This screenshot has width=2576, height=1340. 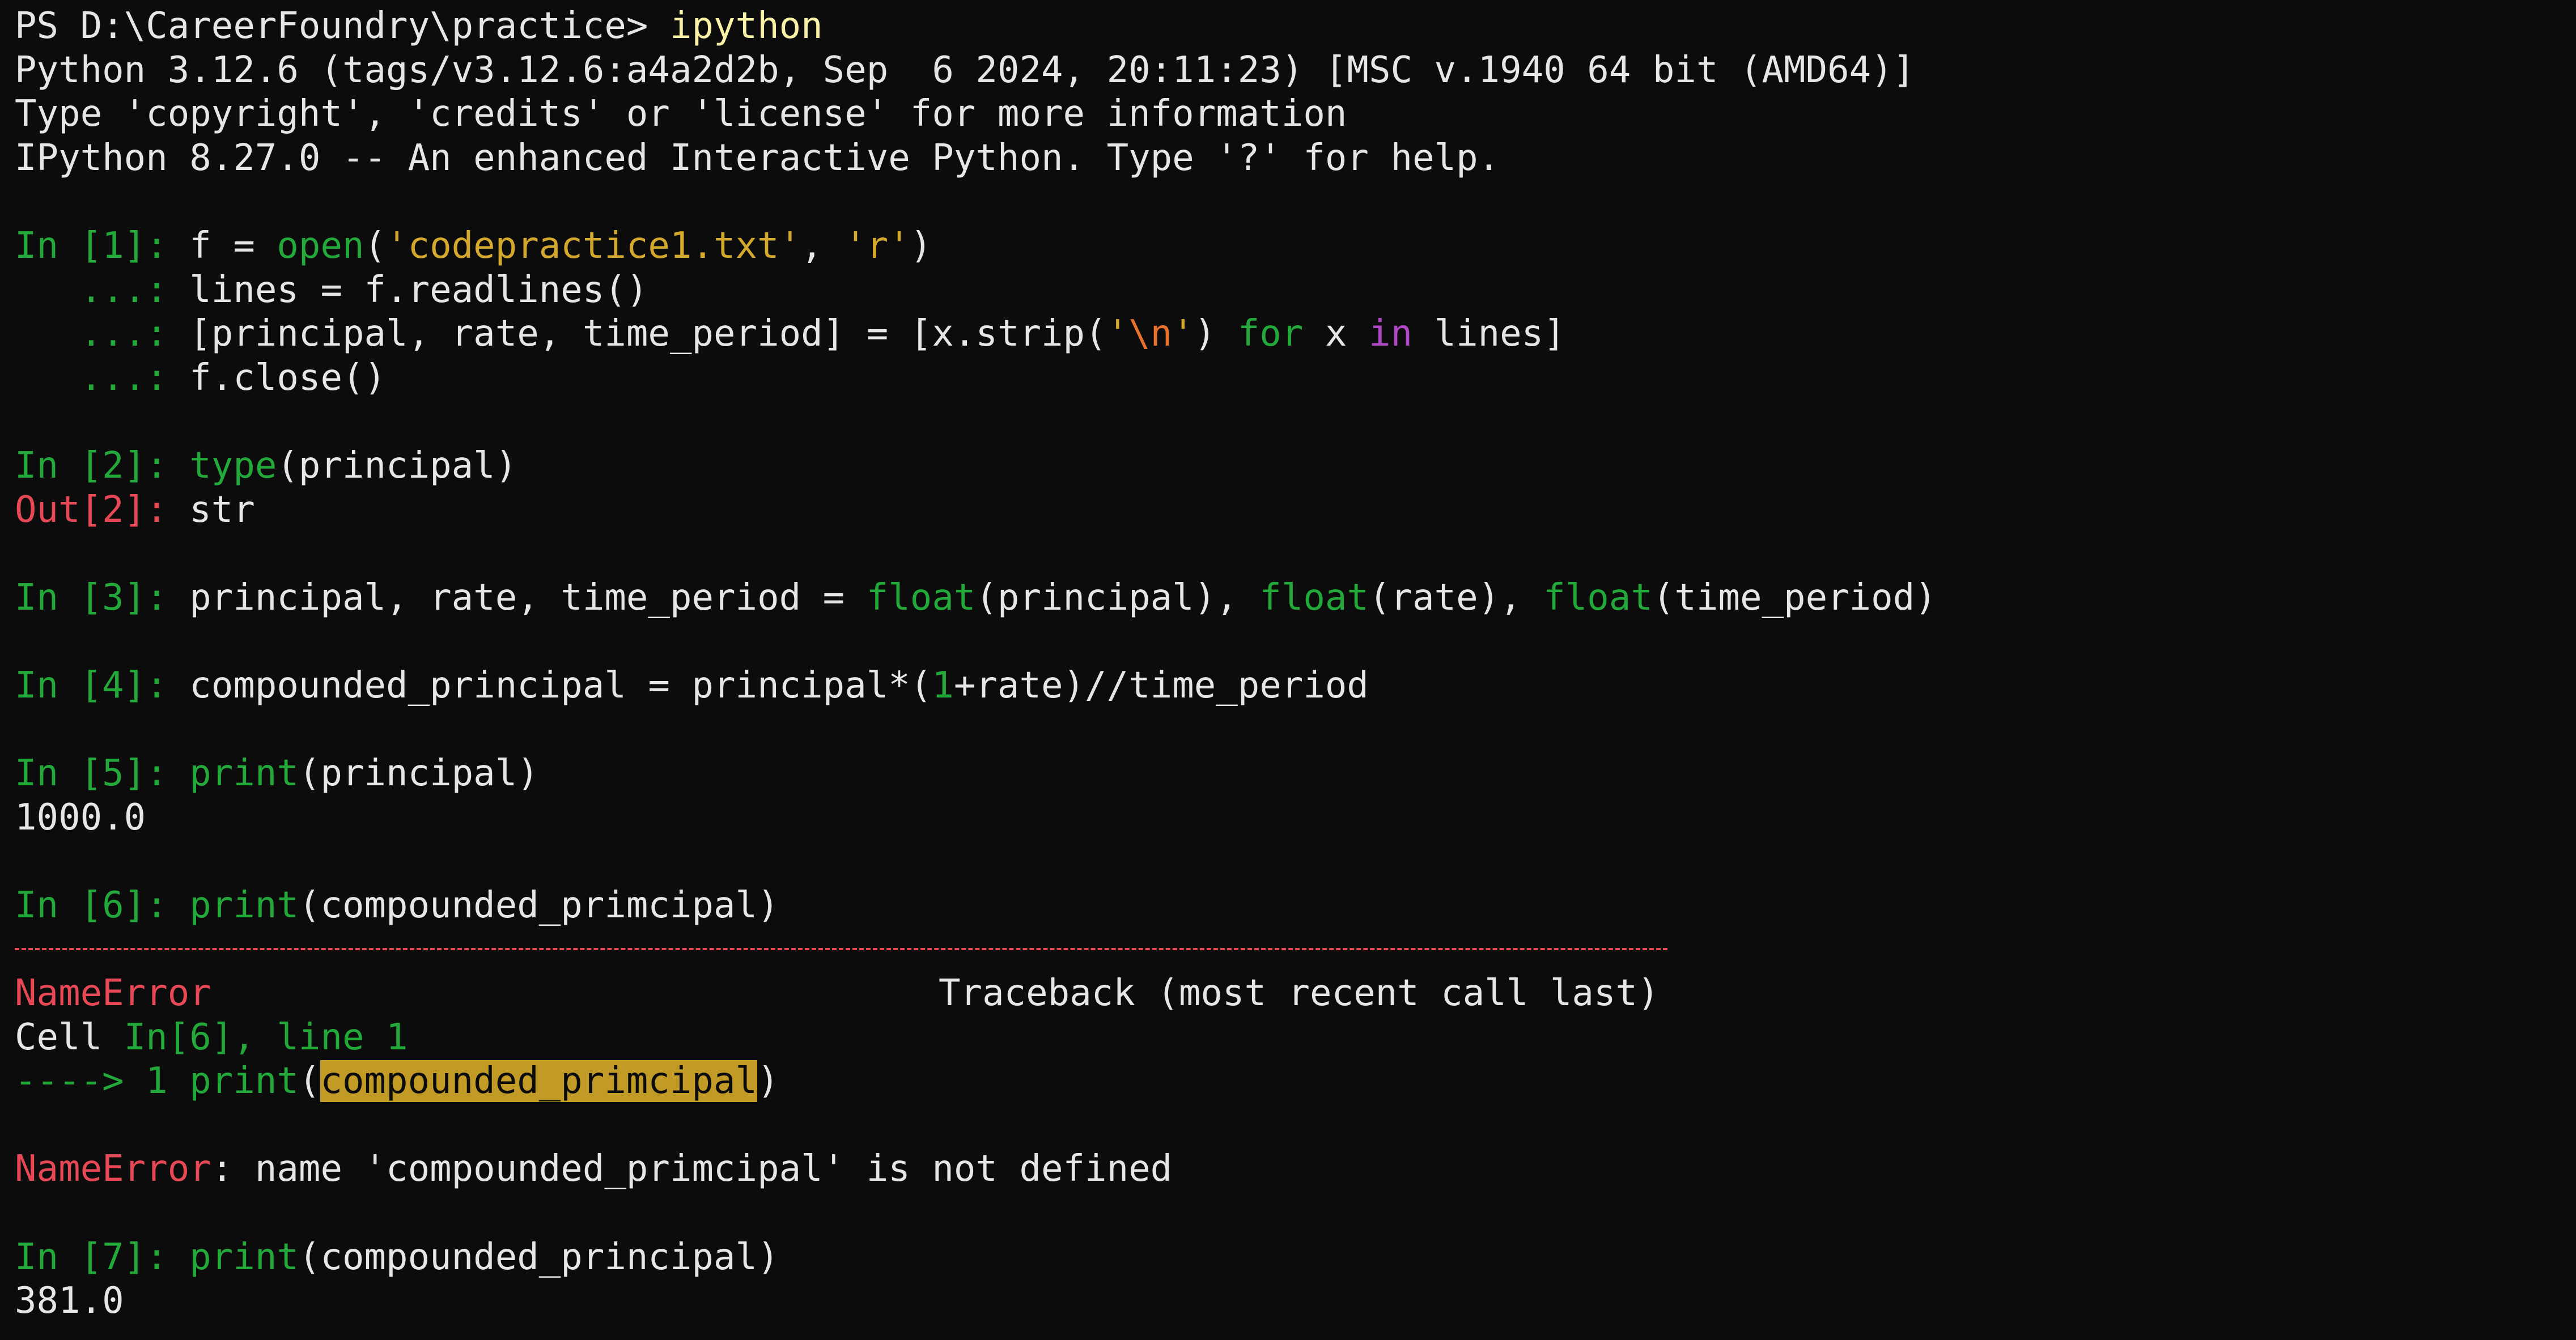 What do you see at coordinates (1295, 1038) in the screenshot?
I see `traceback-cell-ref: Cell In[6], line 1` at bounding box center [1295, 1038].